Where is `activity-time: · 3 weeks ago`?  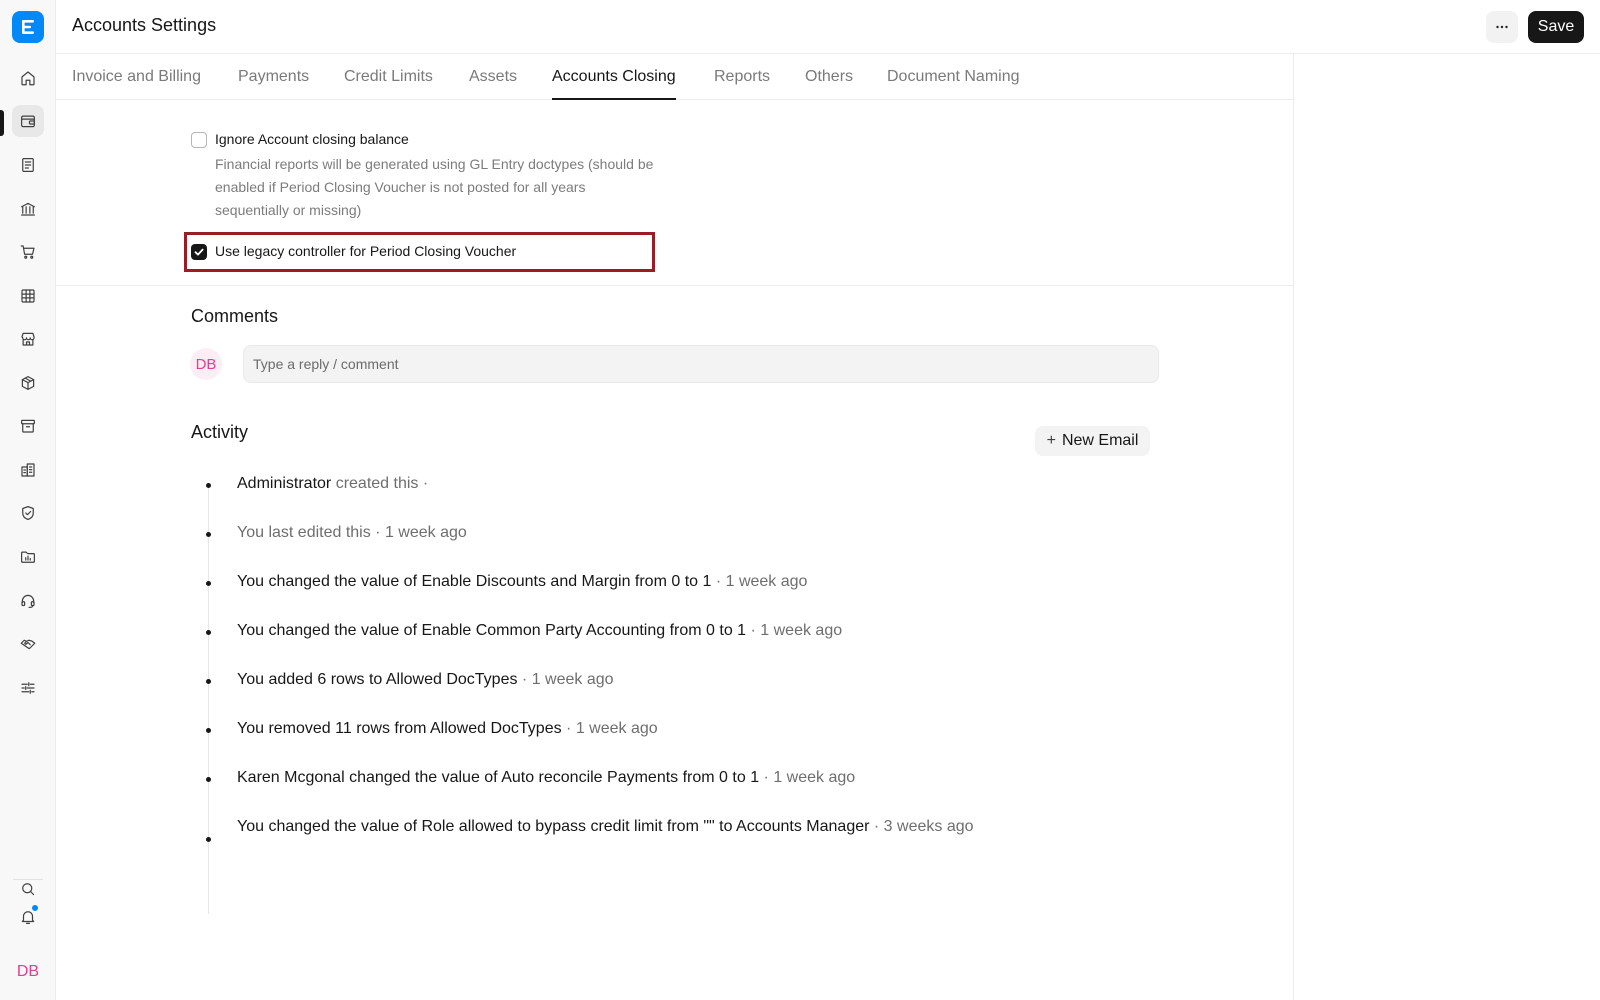
activity-time: · 3 weeks ago is located at coordinates (921, 826).